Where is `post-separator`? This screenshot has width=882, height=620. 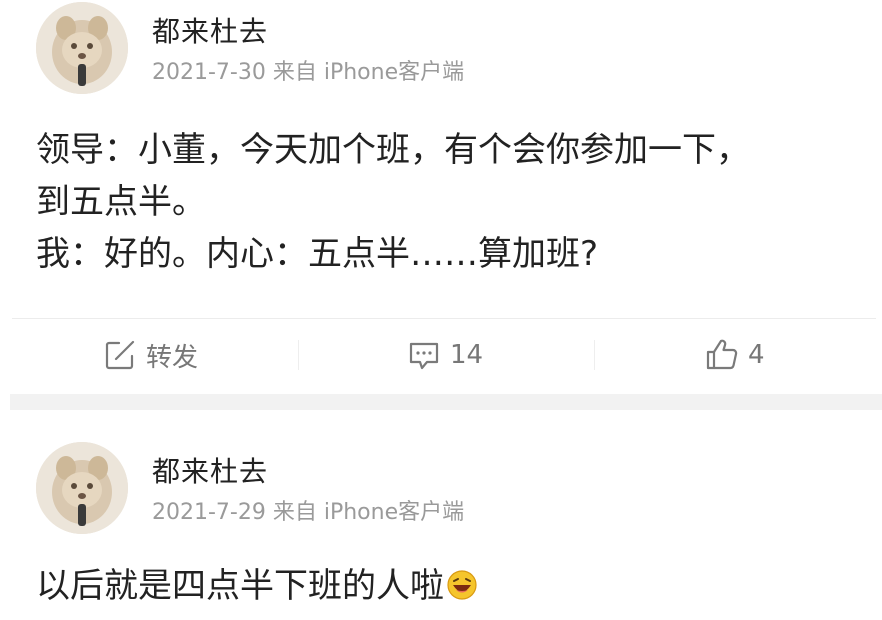 post-separator is located at coordinates (446, 402).